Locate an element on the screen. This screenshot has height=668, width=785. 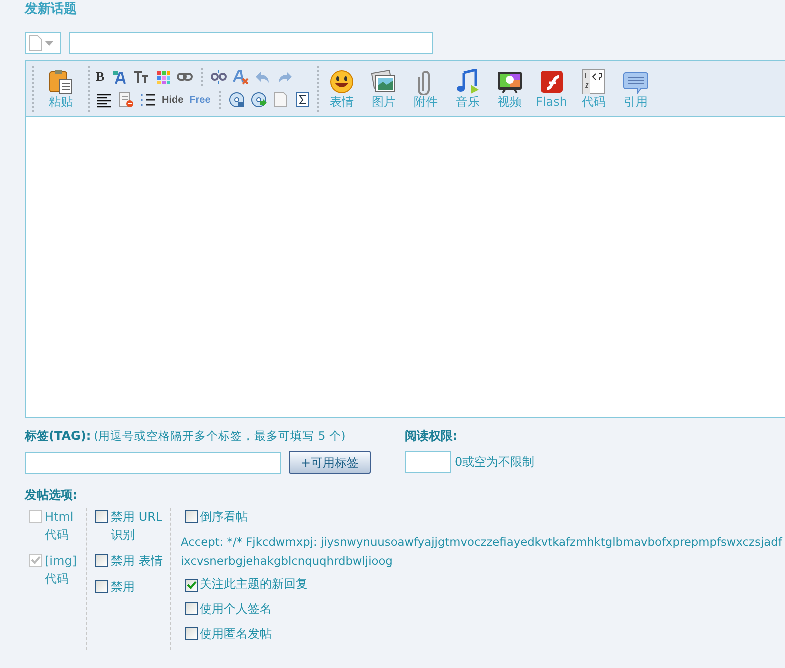
video-button: 视频 is located at coordinates (509, 88).